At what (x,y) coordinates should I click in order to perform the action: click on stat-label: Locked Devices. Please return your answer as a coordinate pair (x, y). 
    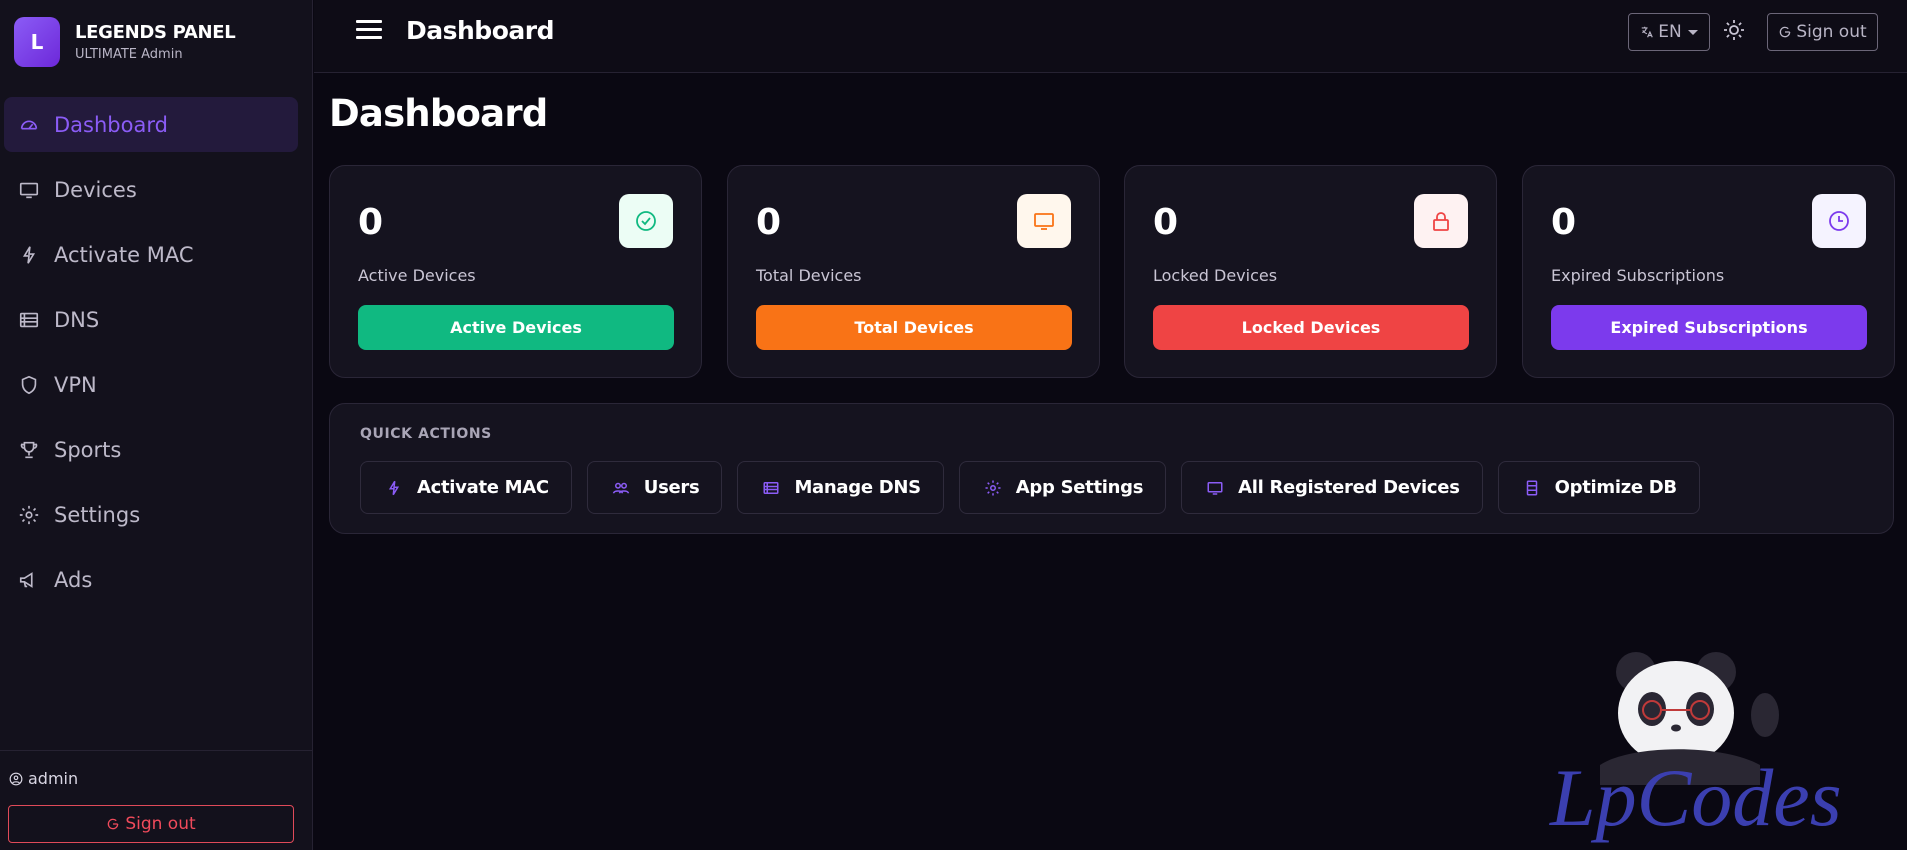
    Looking at the image, I should click on (1215, 275).